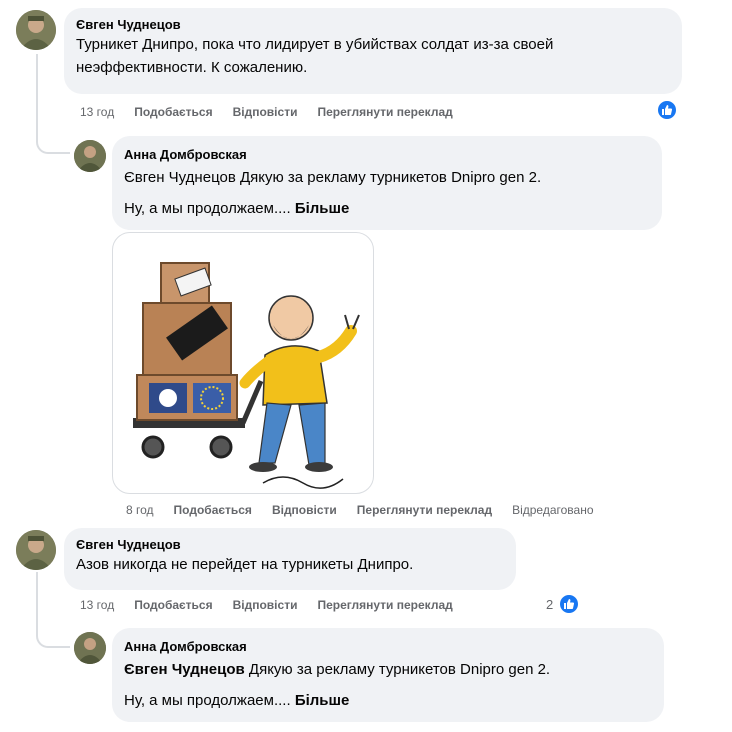 The width and height of the screenshot is (732, 732). What do you see at coordinates (549, 604) in the screenshot?
I see `reaction-count: 2` at bounding box center [549, 604].